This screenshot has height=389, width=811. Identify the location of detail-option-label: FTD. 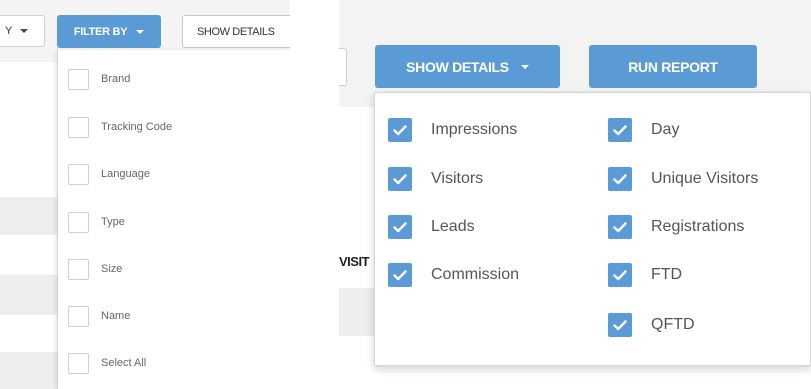
(667, 274).